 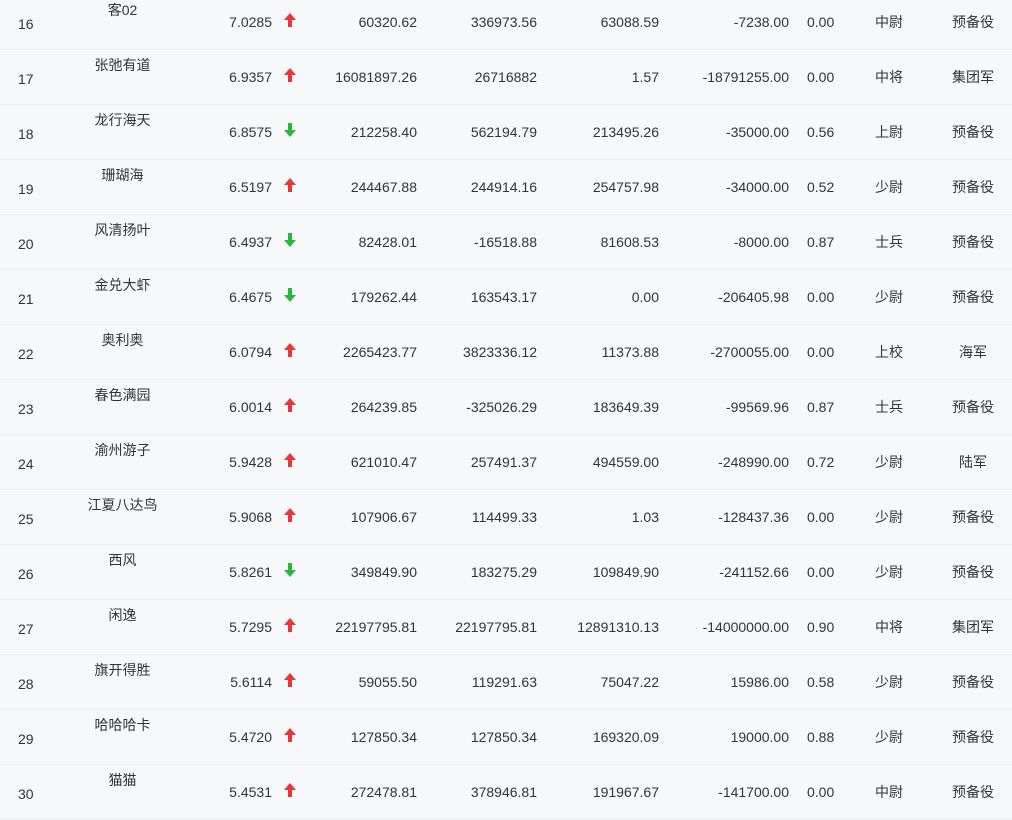 I want to click on rank-number: 23, so click(x=26, y=409).